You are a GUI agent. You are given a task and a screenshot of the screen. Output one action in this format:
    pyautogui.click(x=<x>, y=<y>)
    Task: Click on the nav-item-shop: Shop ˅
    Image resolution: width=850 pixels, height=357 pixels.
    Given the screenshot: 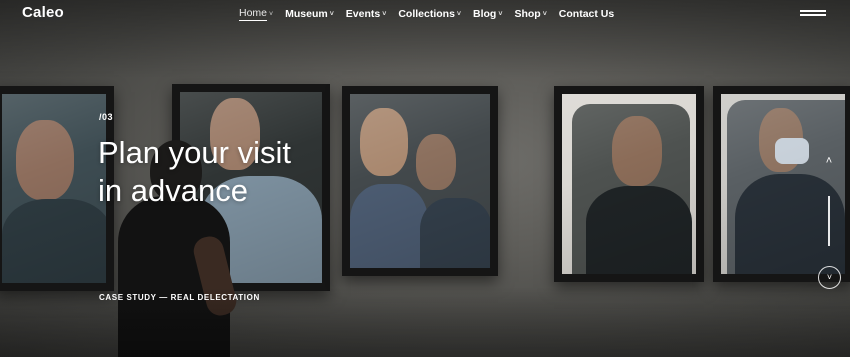 What is the action you would take?
    pyautogui.click(x=530, y=14)
    